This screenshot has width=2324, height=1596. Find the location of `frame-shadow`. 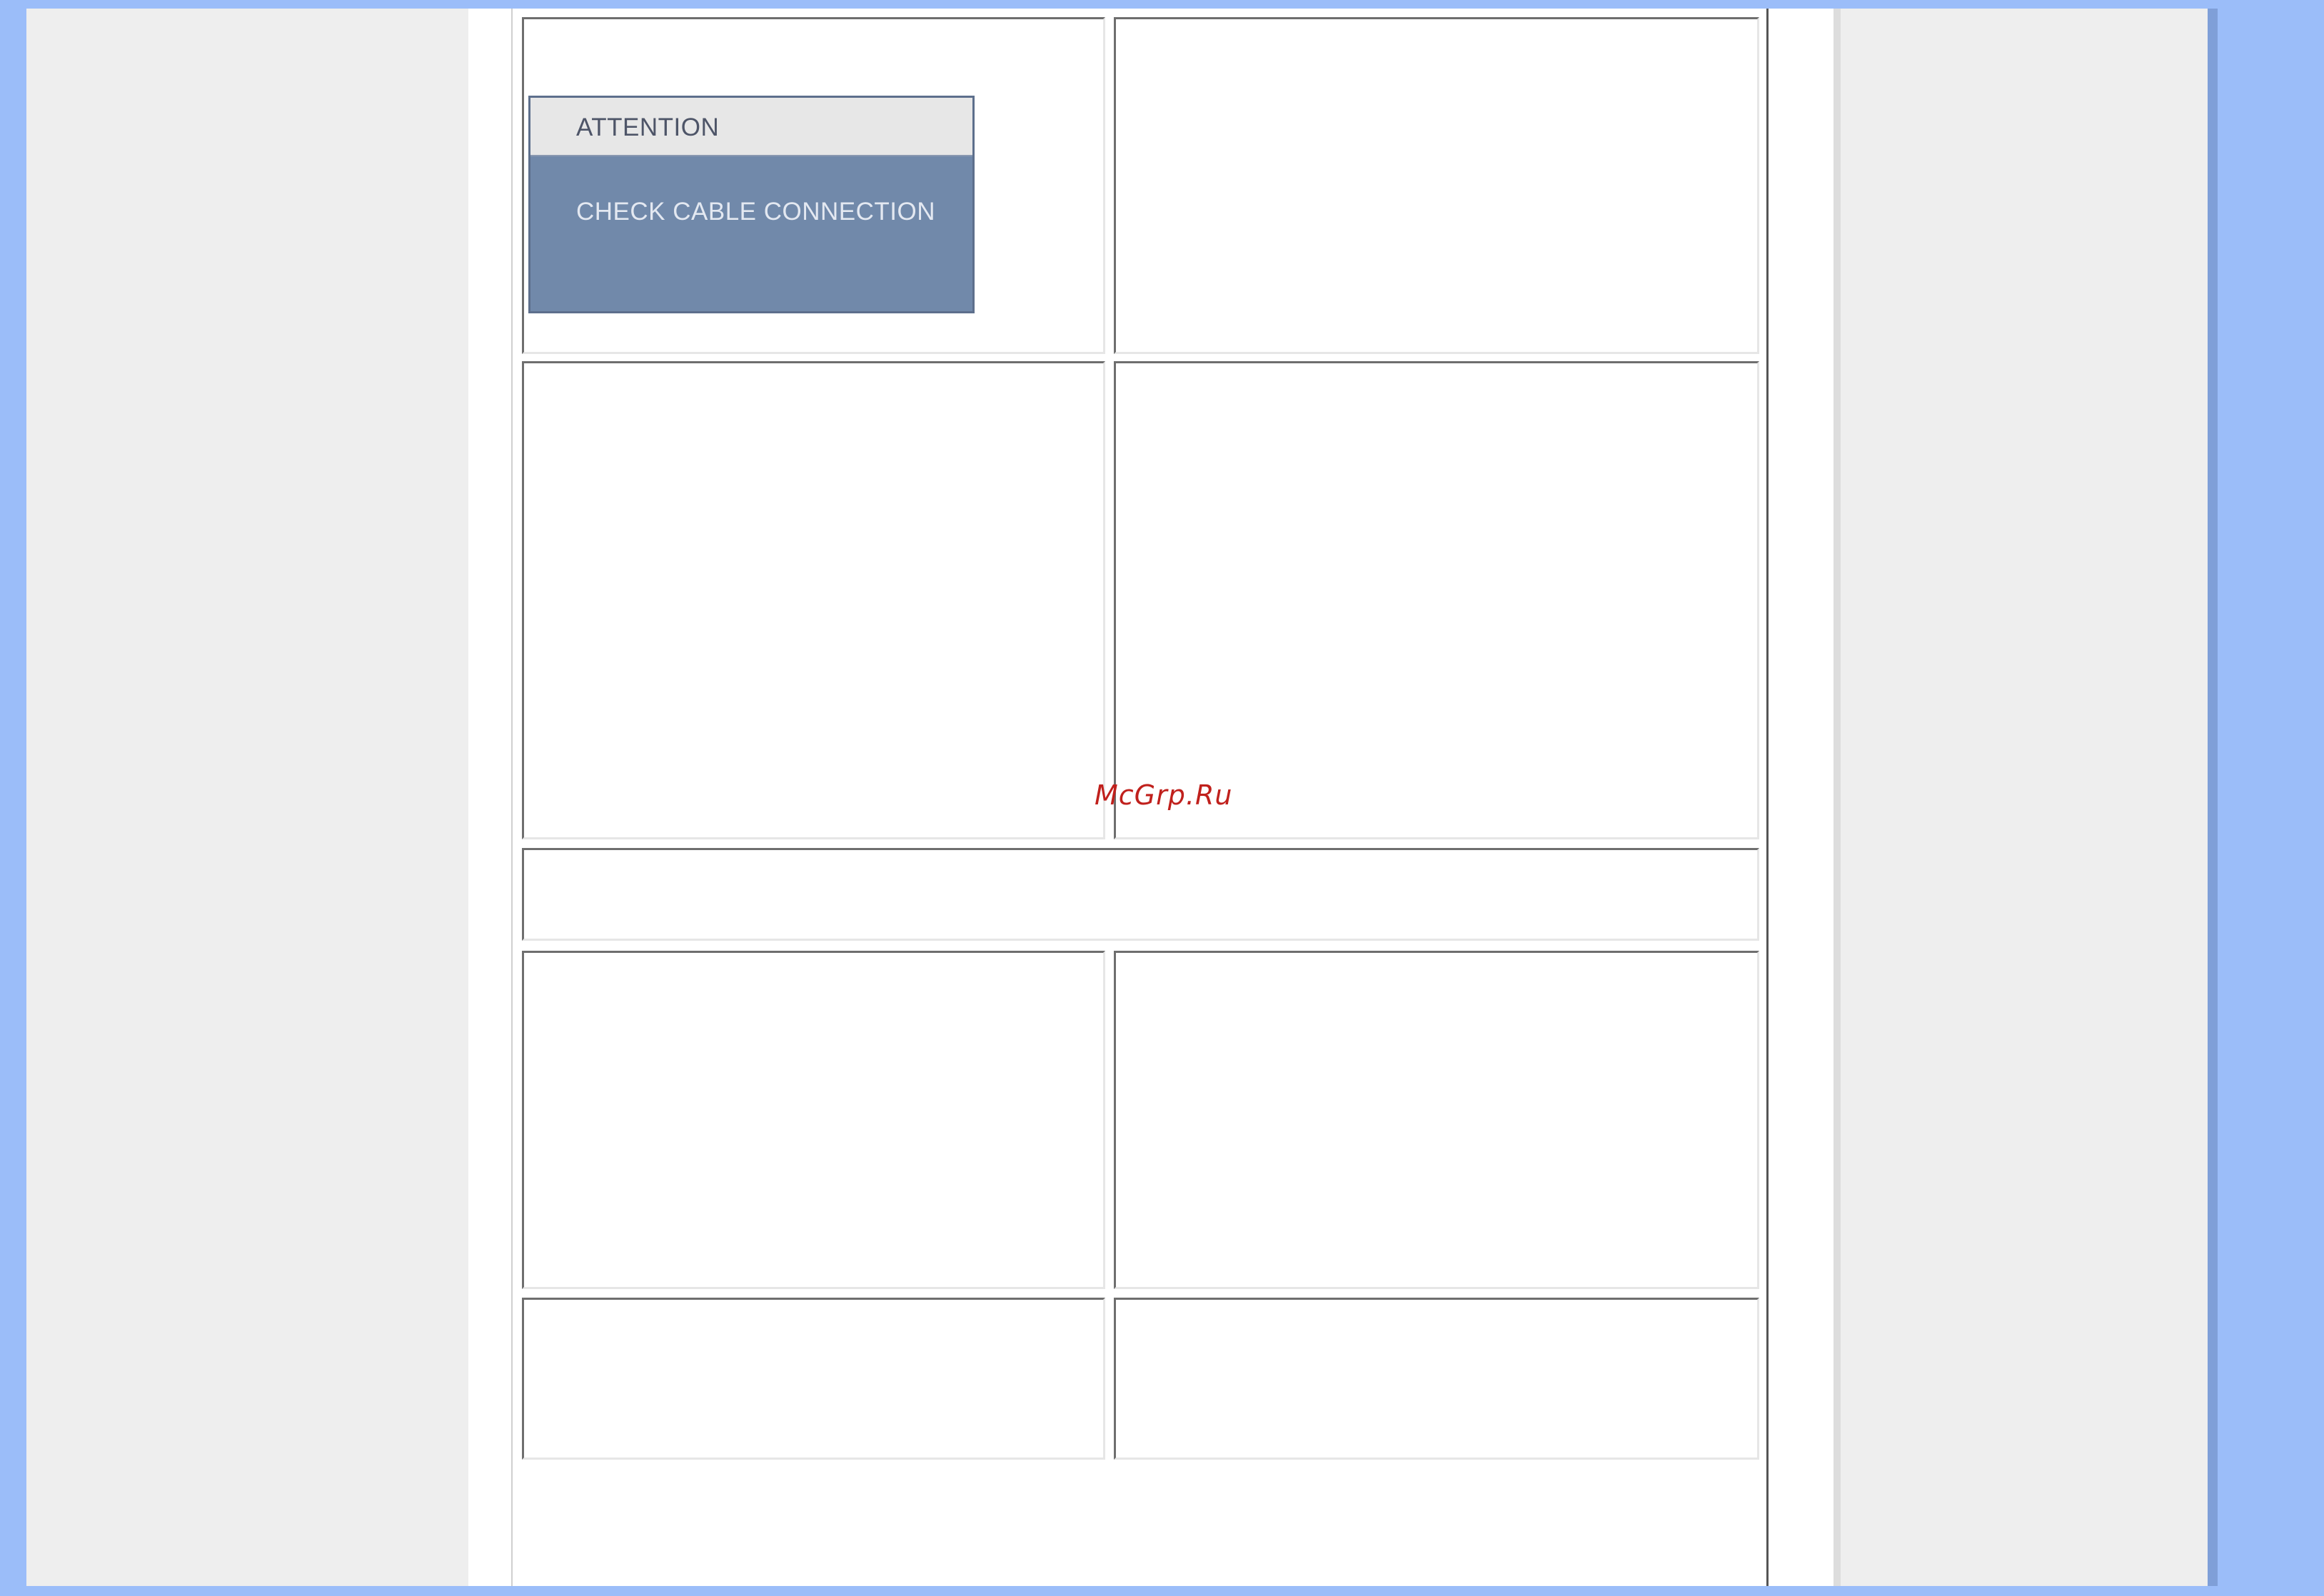

frame-shadow is located at coordinates (2213, 797).